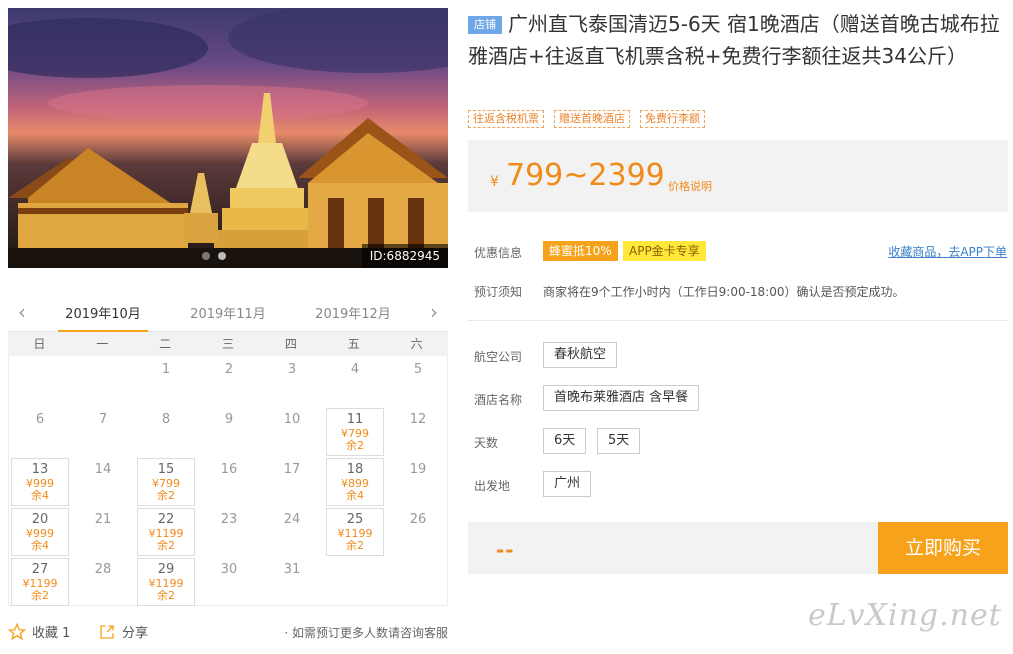 This screenshot has width=1013, height=654. Describe the element at coordinates (947, 251) in the screenshot. I see `app-order-link: 收藏商品，去APP下单` at that location.